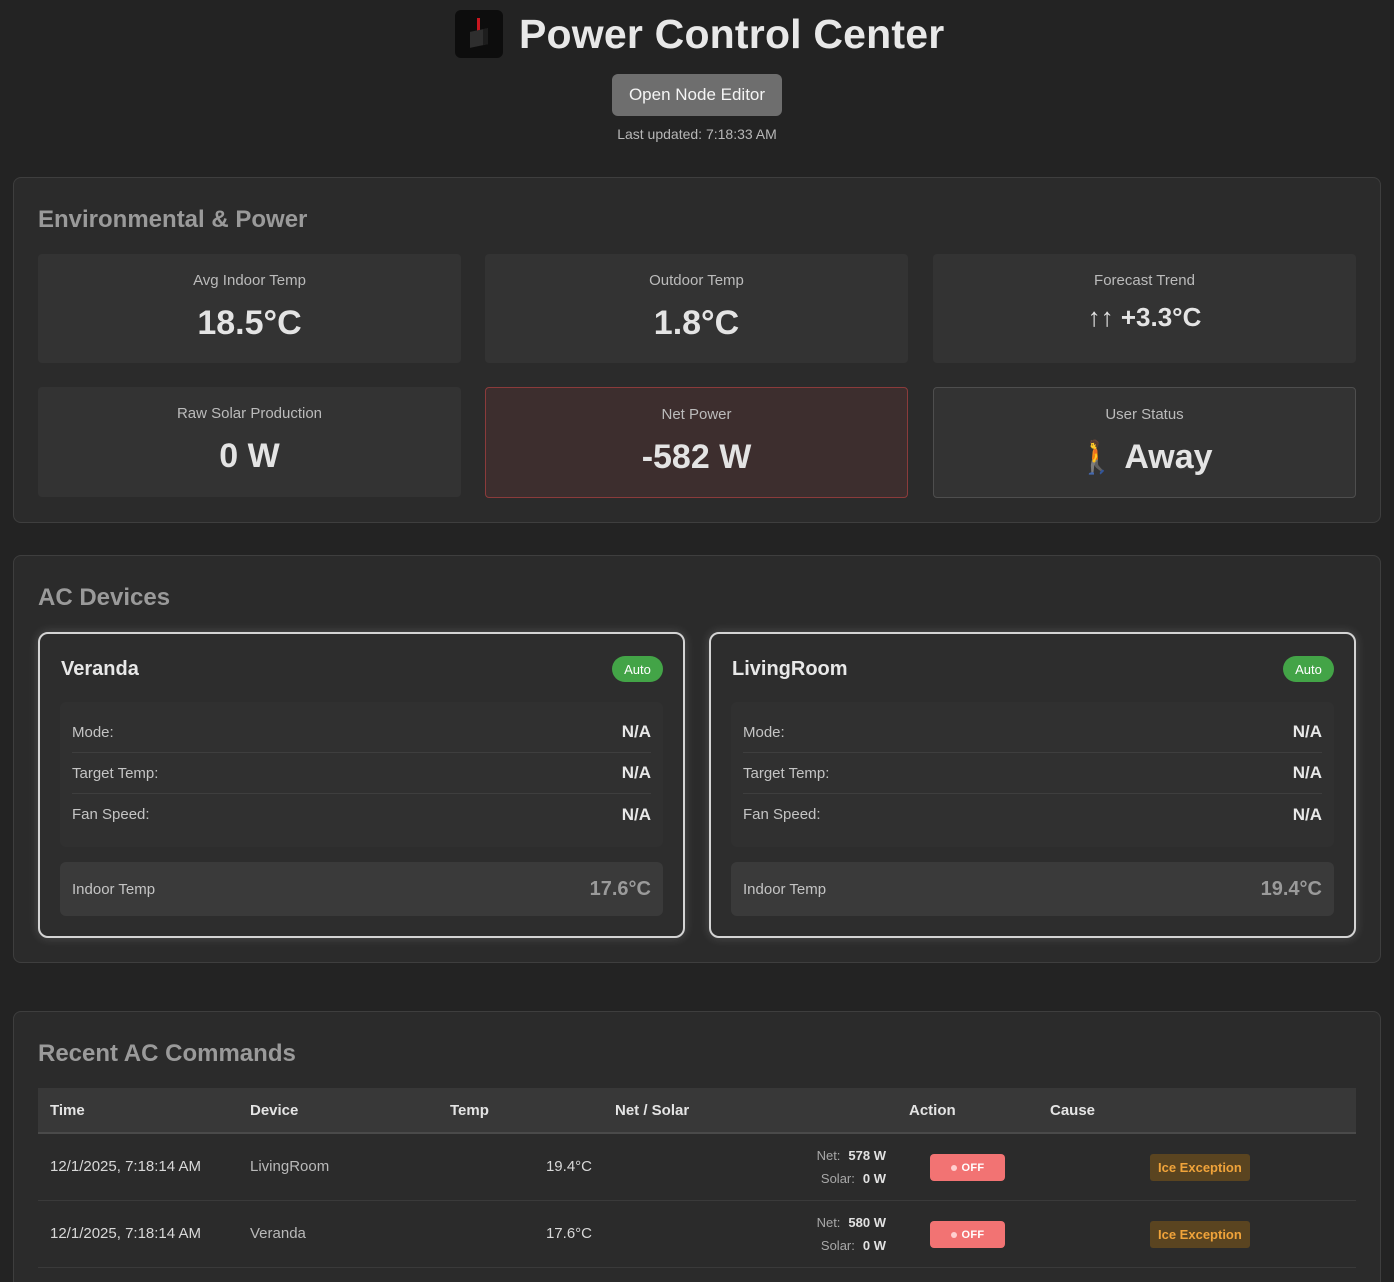  What do you see at coordinates (249, 280) in the screenshot?
I see `stat-label: Avg Indoor Temp` at bounding box center [249, 280].